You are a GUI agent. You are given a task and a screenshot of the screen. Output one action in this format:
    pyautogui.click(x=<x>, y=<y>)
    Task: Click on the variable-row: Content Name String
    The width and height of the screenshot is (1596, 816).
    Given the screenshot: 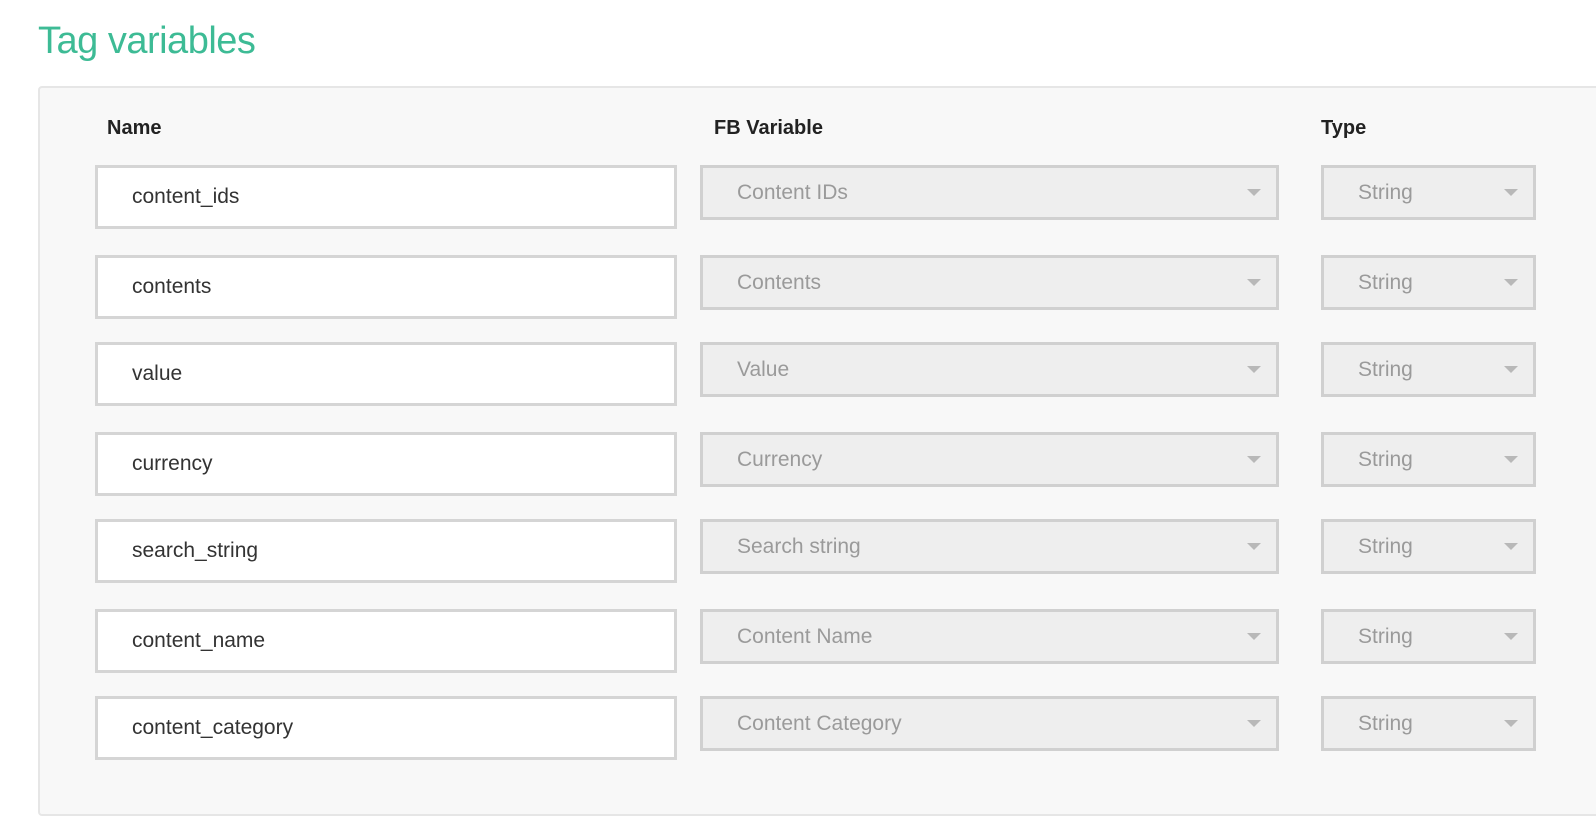 What is the action you would take?
    pyautogui.click(x=798, y=641)
    